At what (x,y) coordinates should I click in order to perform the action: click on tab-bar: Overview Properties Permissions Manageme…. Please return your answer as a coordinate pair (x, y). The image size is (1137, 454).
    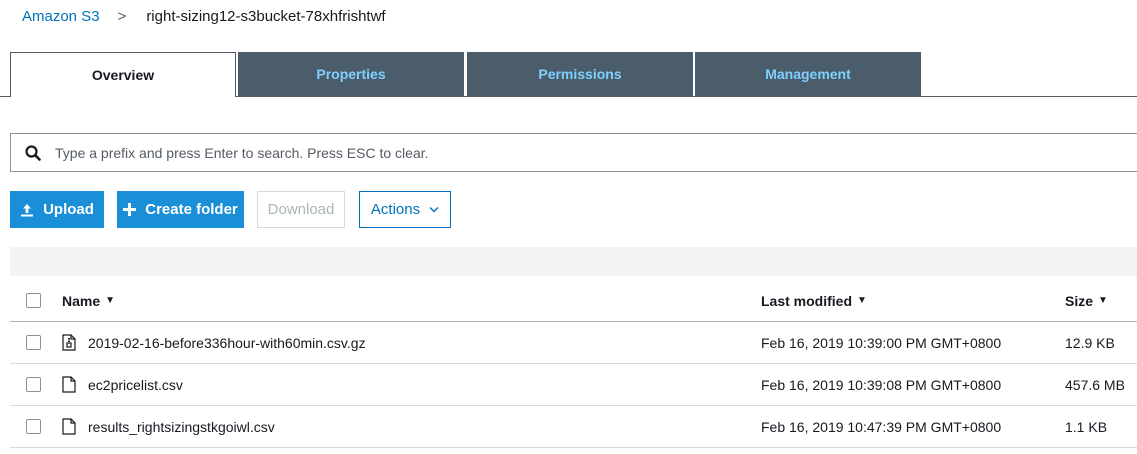
    Looking at the image, I should click on (568, 74).